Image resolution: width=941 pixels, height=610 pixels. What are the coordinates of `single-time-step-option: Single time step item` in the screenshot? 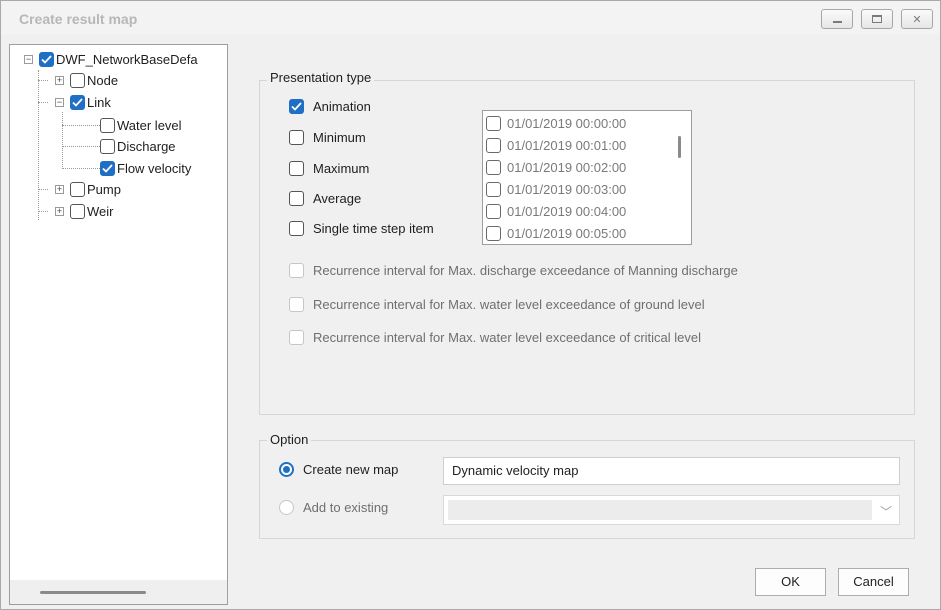 It's located at (361, 228).